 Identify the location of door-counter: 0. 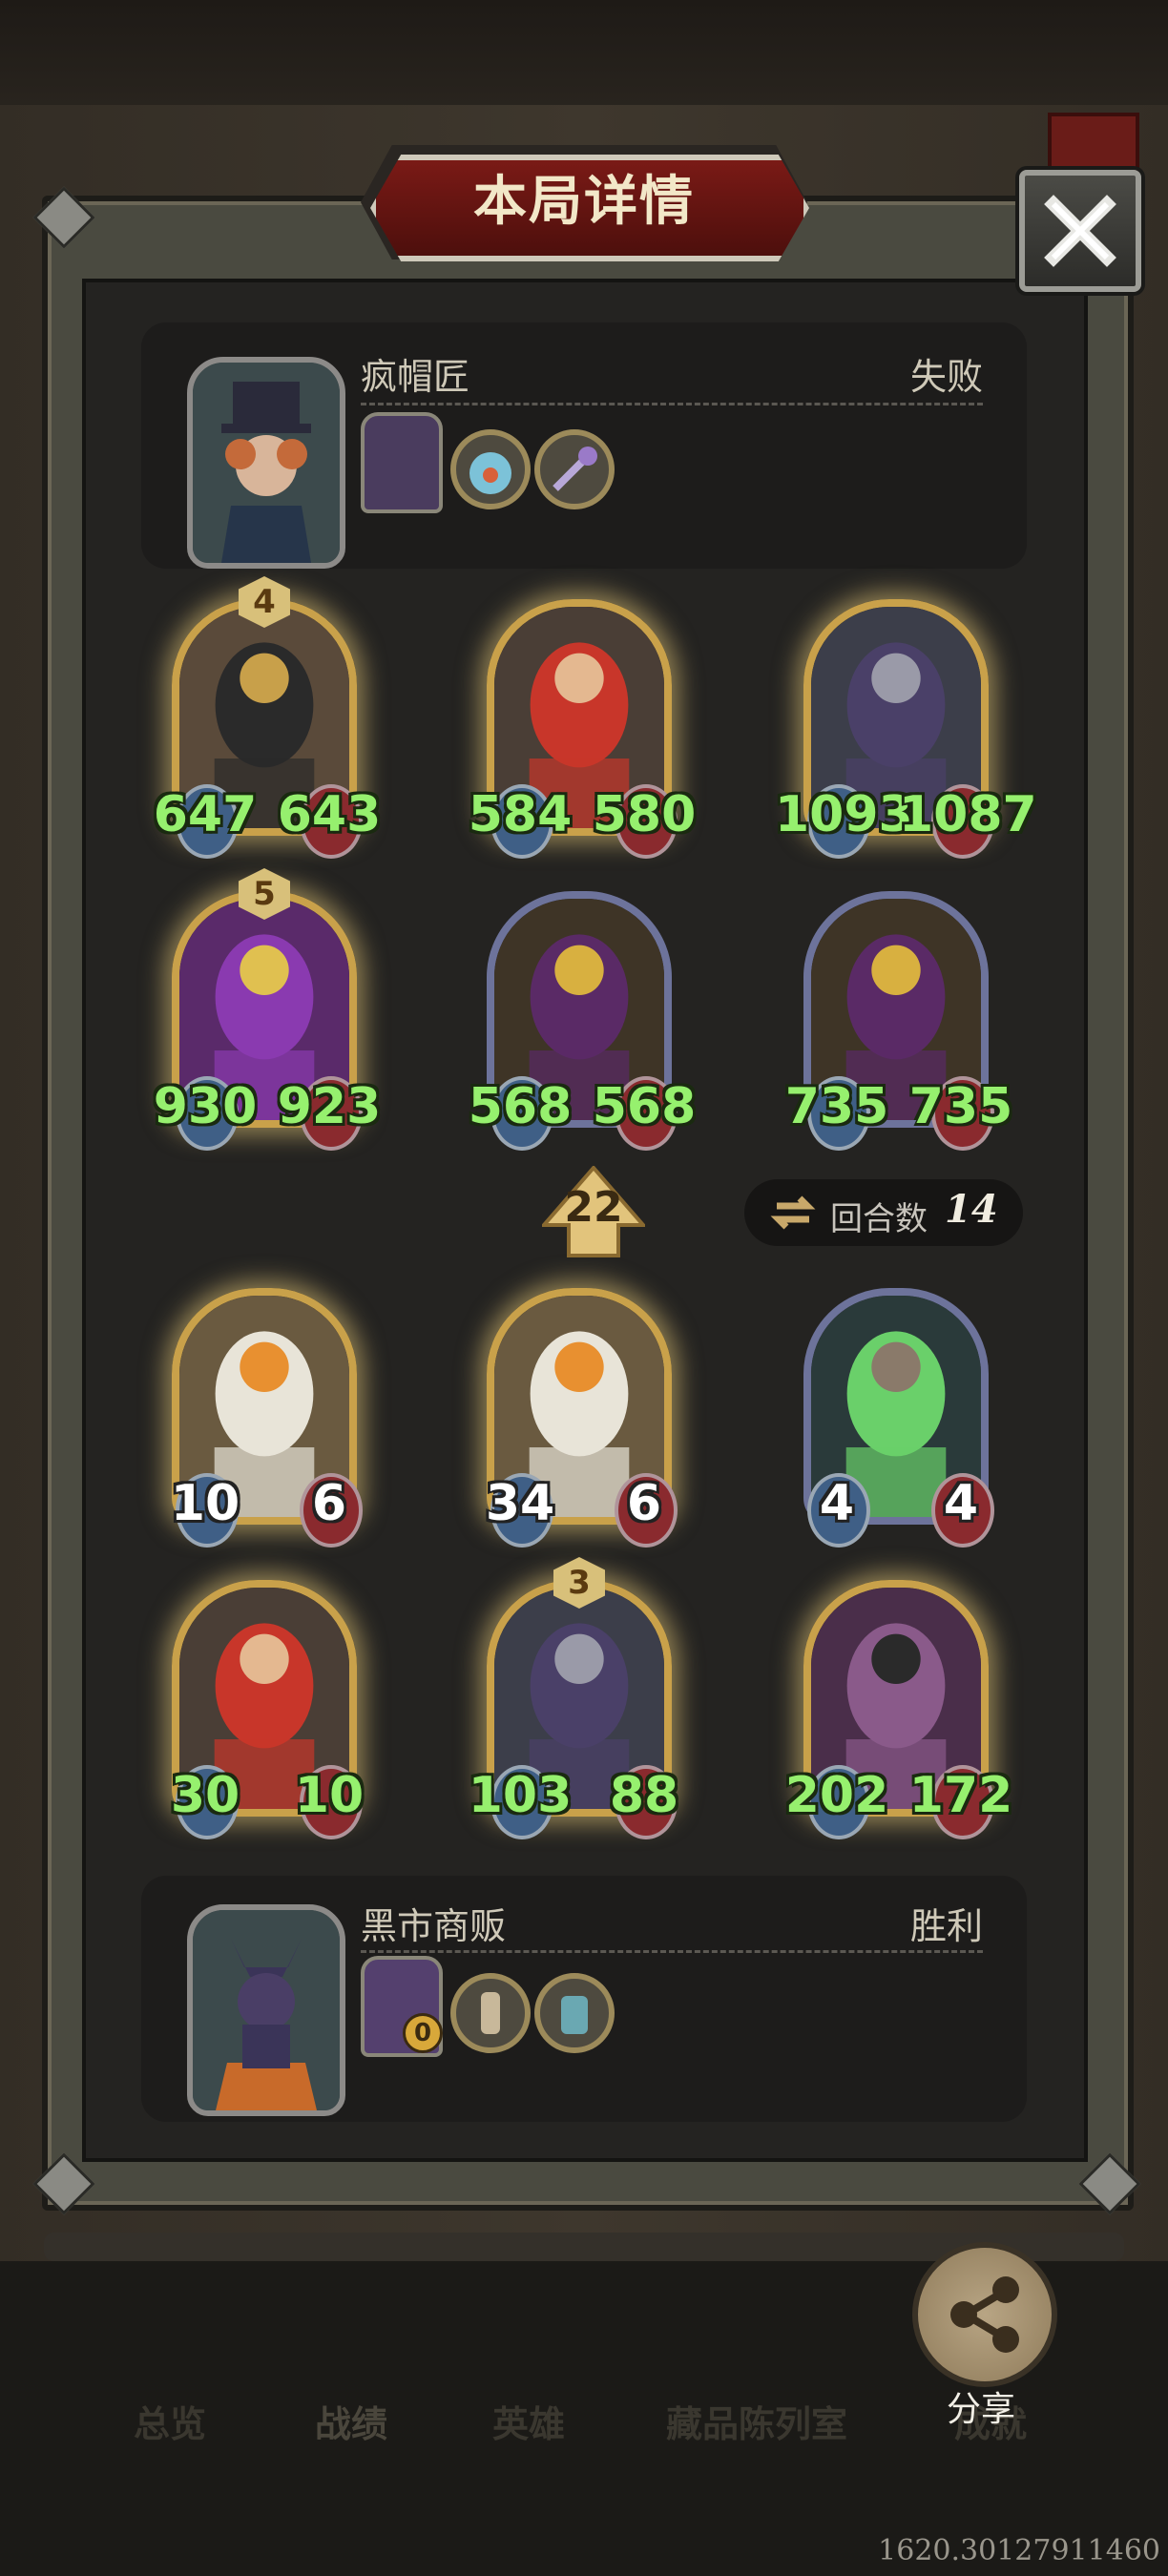
(423, 2033).